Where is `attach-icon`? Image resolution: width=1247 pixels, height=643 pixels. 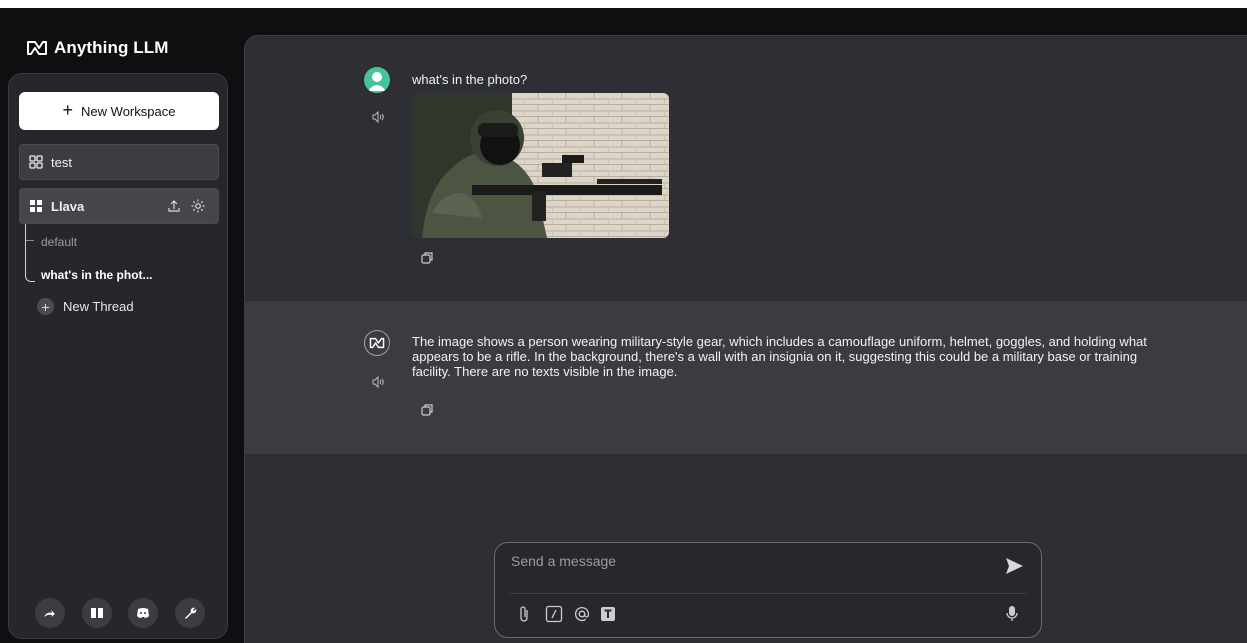 attach-icon is located at coordinates (524, 614).